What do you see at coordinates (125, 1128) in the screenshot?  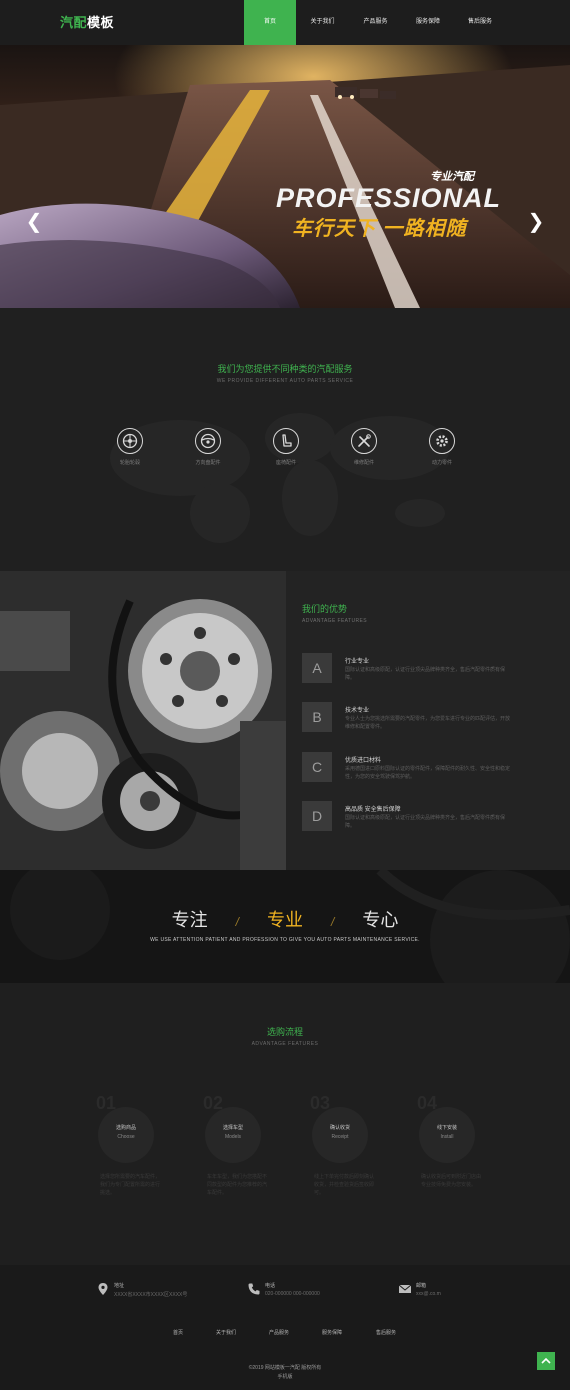 I see `step-title: 选购商品` at bounding box center [125, 1128].